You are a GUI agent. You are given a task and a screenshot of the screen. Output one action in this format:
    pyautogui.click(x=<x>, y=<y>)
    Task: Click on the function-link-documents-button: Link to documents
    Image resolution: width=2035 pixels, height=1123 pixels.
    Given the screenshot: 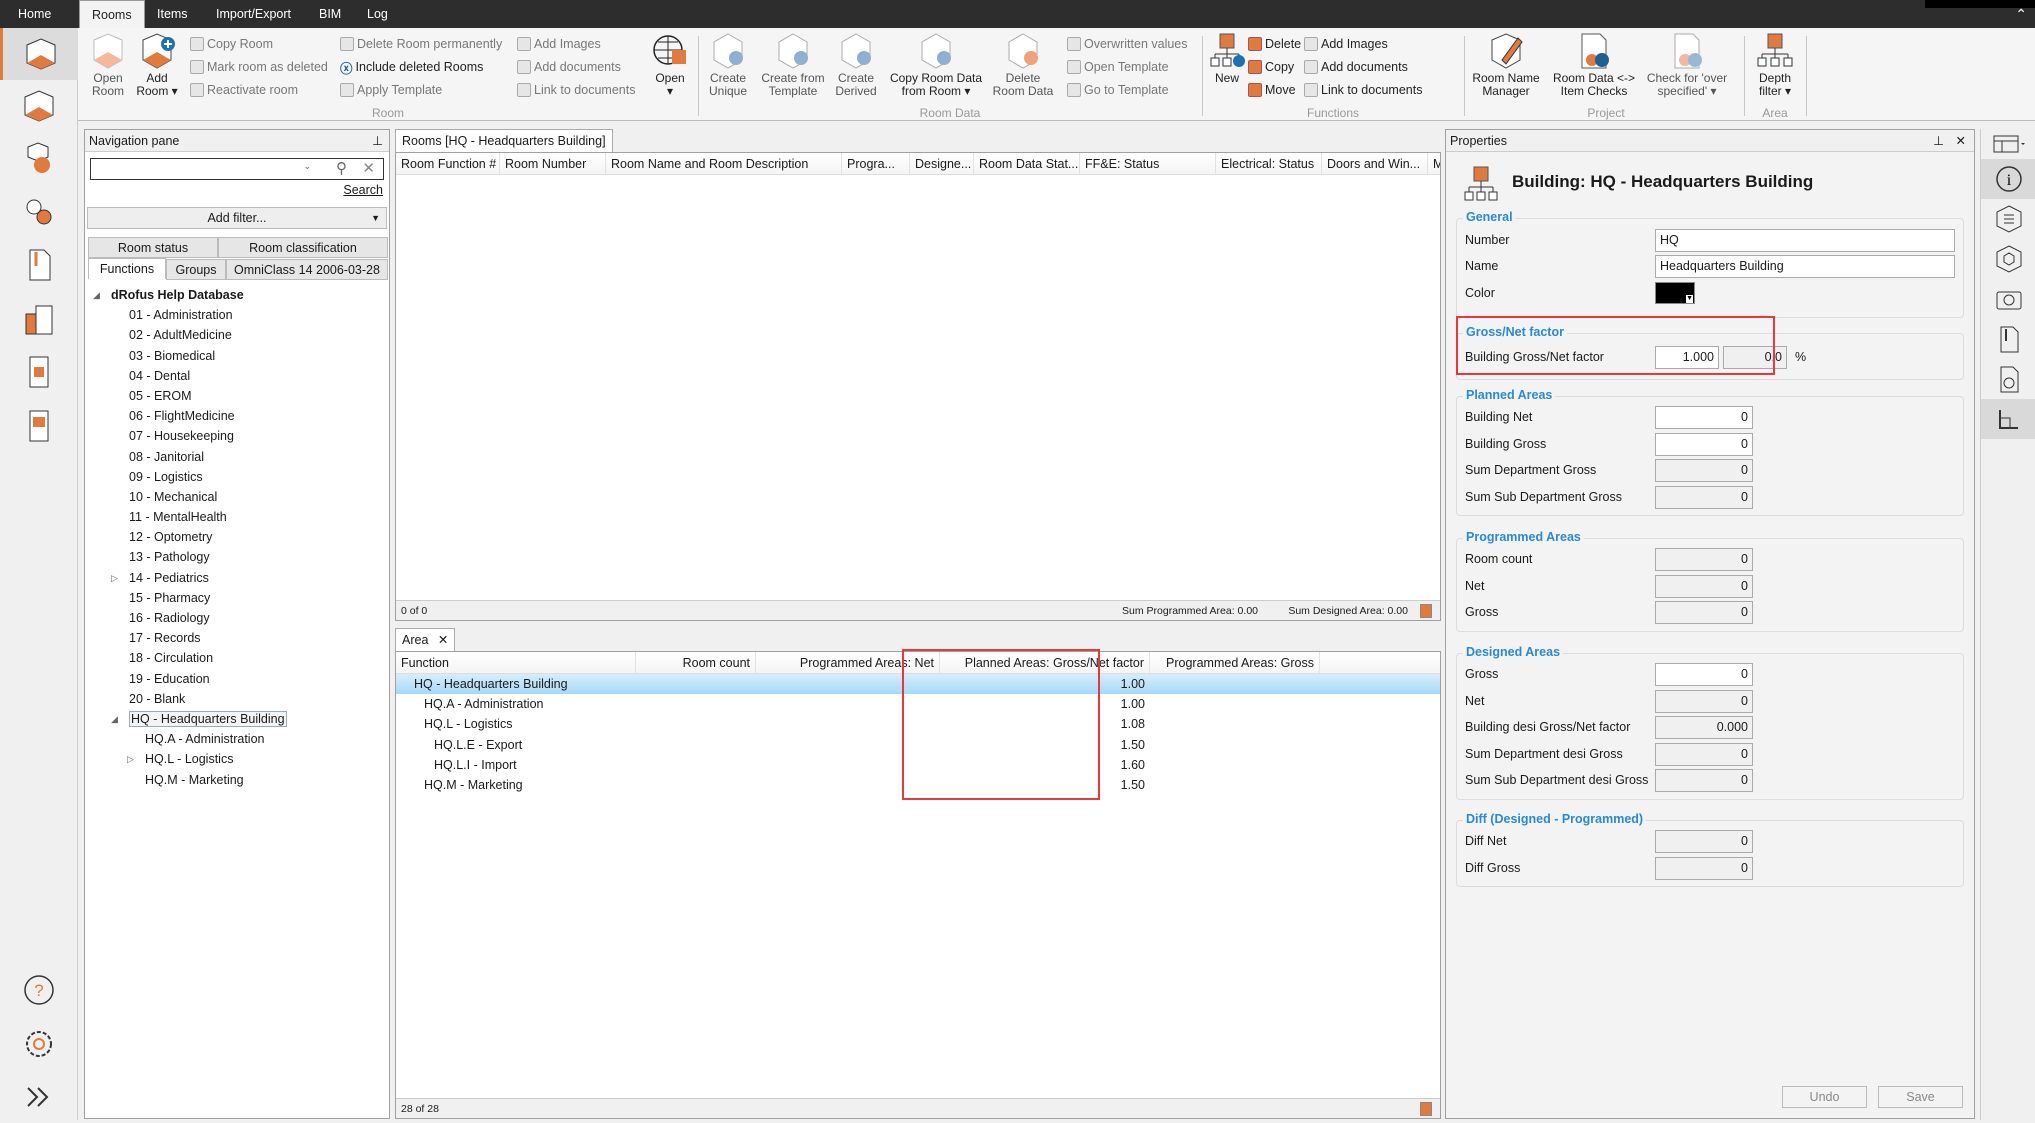 What is the action you would take?
    pyautogui.click(x=1363, y=90)
    